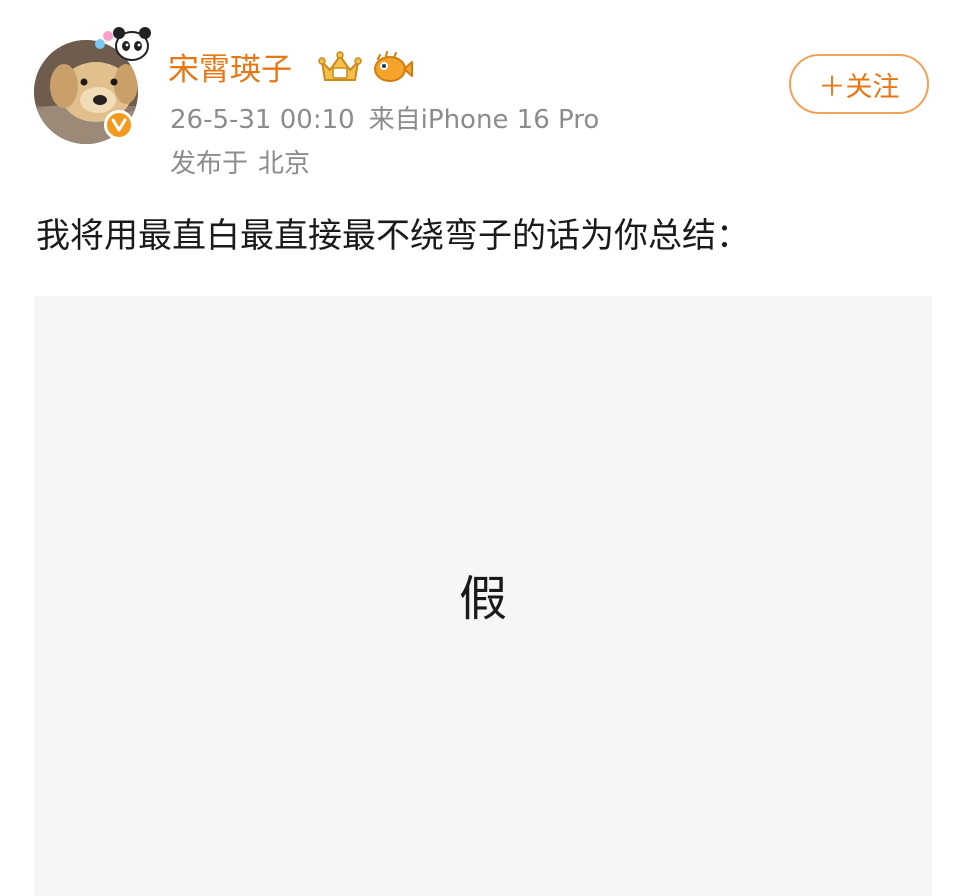  I want to click on post-source: 来自iPhone 16 Pro, so click(484, 120).